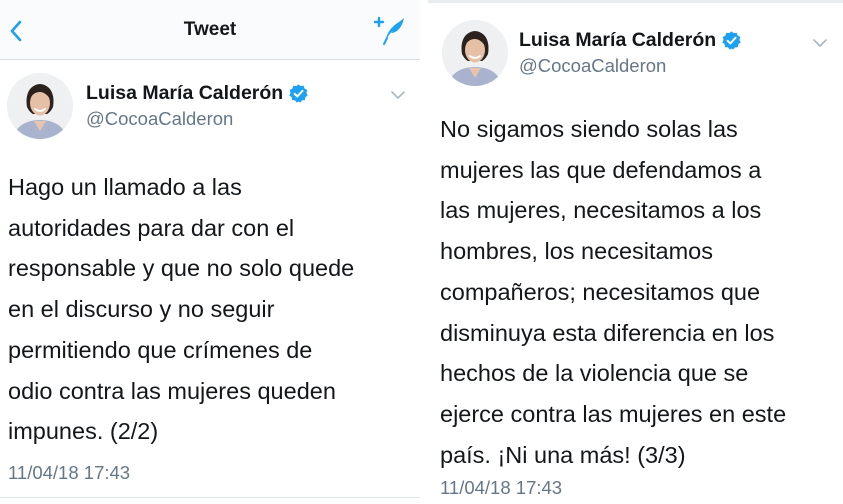 This screenshot has height=504, width=843. I want to click on tweet-text-line: en el discurso y no seguir, so click(141, 309).